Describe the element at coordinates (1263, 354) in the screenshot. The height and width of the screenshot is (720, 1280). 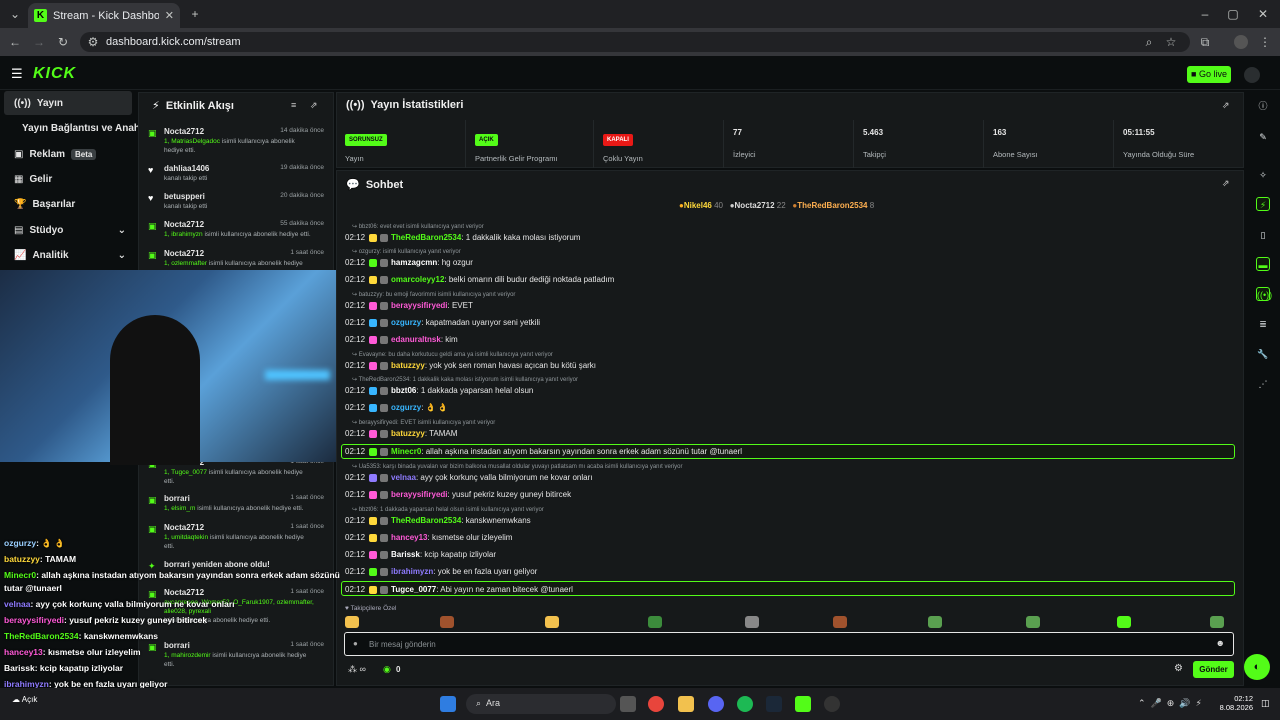
I see `wrench-icon: 🔧` at that location.